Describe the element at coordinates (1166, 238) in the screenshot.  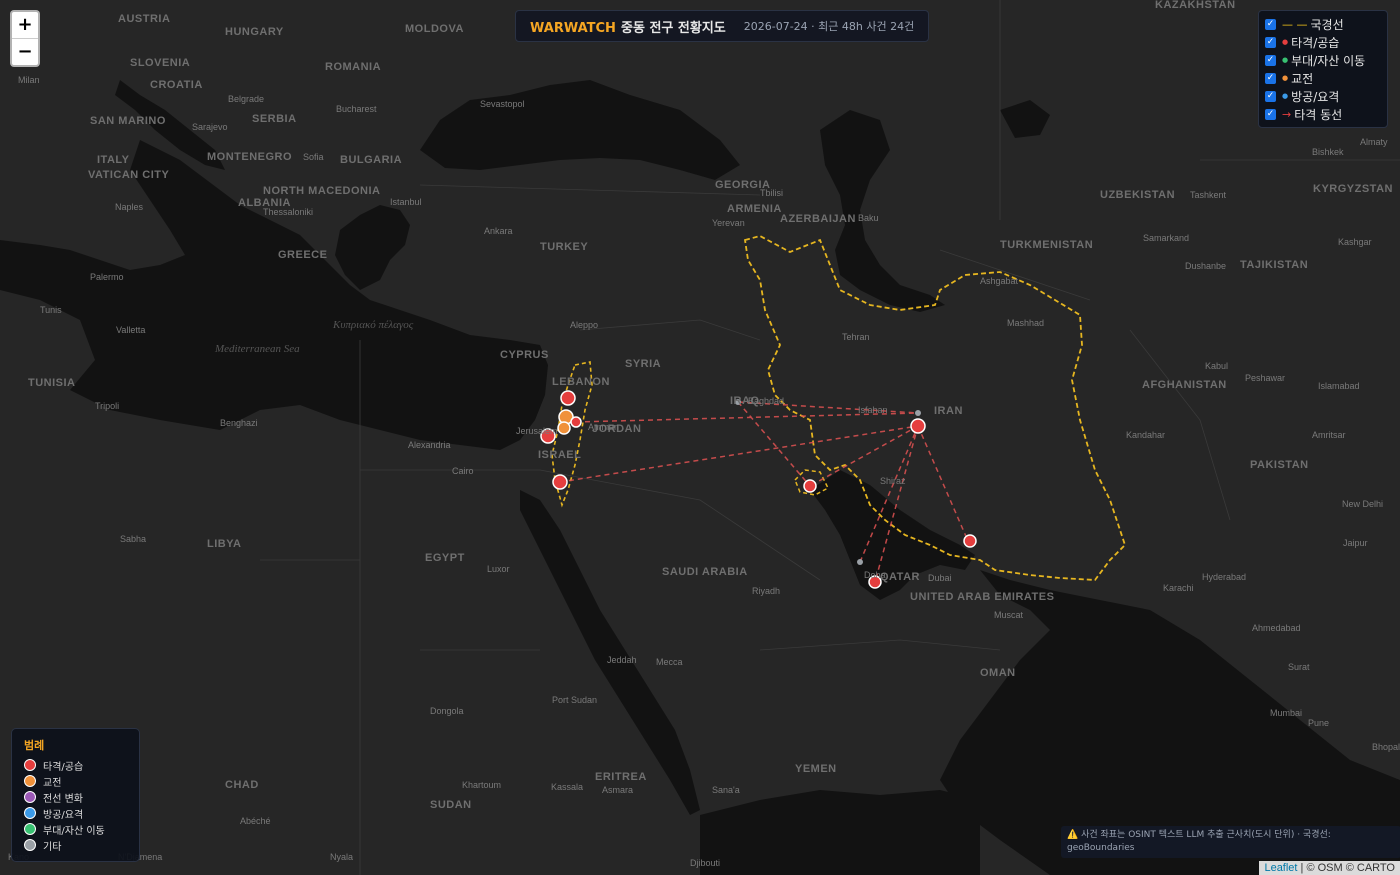
I see `map-label: Samarkand` at that location.